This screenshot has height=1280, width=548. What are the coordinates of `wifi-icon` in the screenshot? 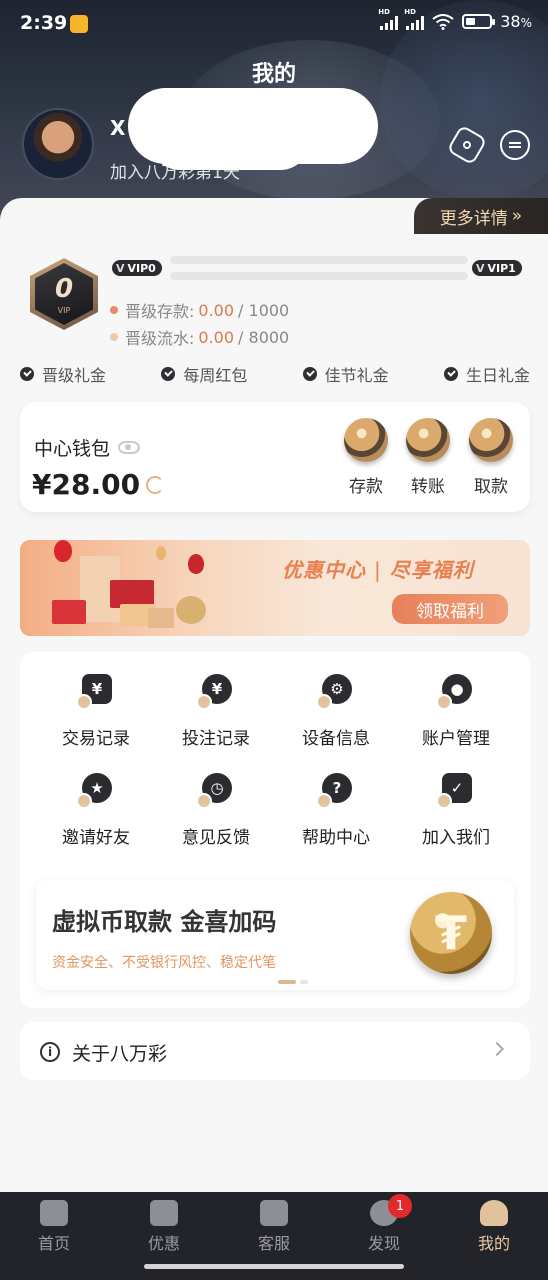 It's located at (443, 21).